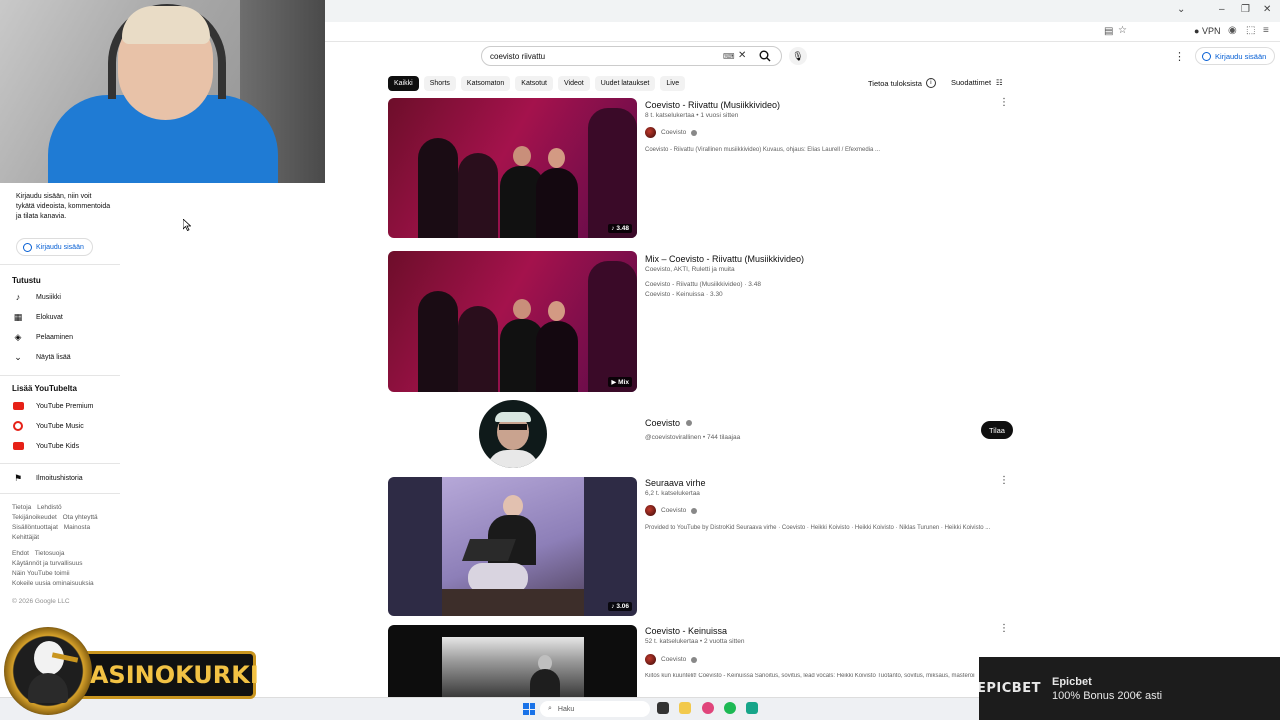 This screenshot has width=1280, height=720. What do you see at coordinates (620, 382) in the screenshot?
I see `mix-badge: ▶ Mix` at bounding box center [620, 382].